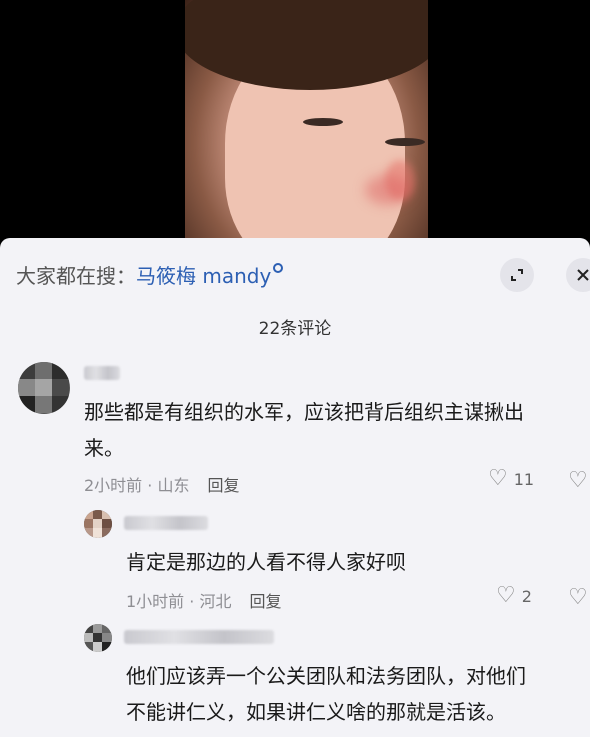 The height and width of the screenshot is (737, 590). I want to click on expand-button, so click(517, 275).